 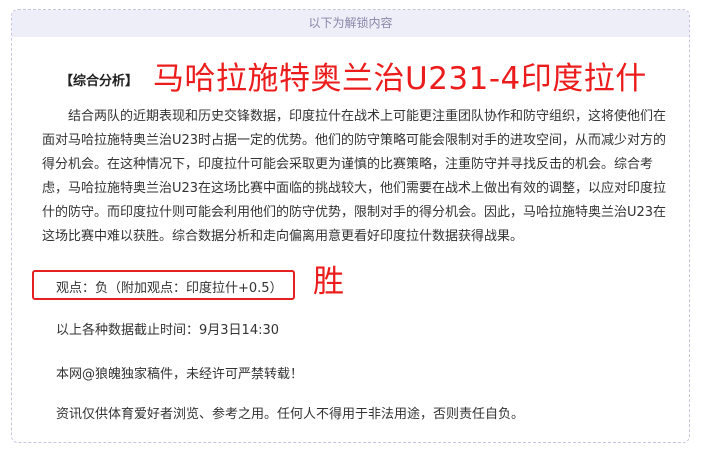 I want to click on result-mark: 胜, so click(x=328, y=282).